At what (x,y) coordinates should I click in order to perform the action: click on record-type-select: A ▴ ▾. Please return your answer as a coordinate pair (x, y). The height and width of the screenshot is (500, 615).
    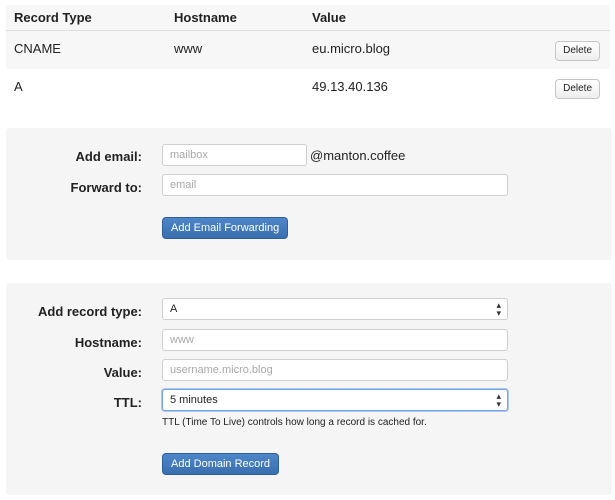
    Looking at the image, I should click on (335, 309).